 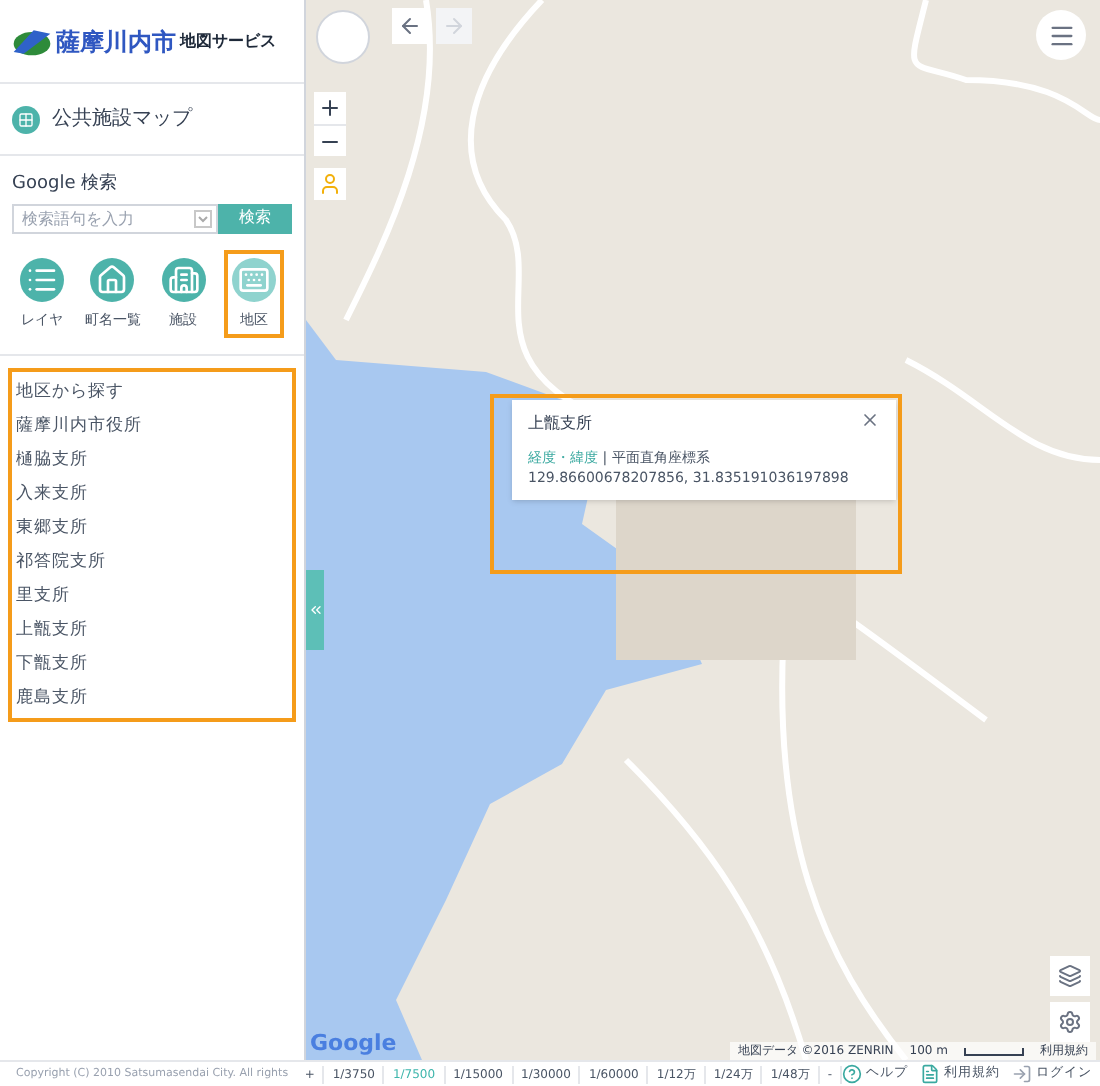 What do you see at coordinates (183, 279) in the screenshot?
I see `building-icon` at bounding box center [183, 279].